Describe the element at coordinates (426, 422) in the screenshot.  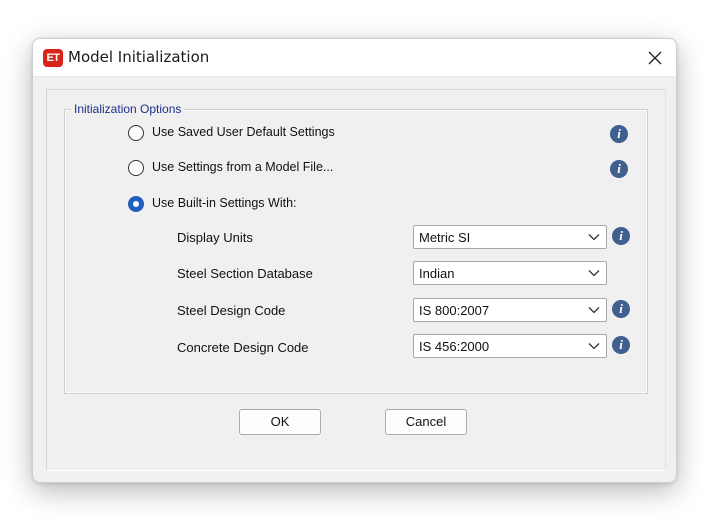
I see `cancel-button: Cancel` at that location.